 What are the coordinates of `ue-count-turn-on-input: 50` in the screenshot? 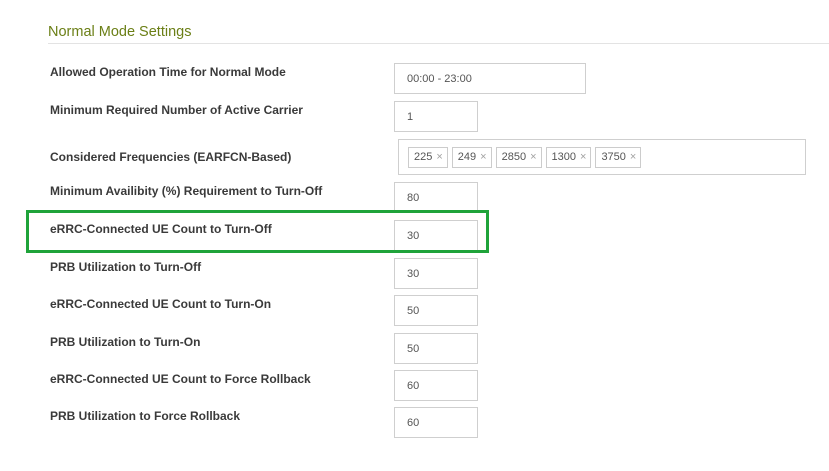 It's located at (436, 310).